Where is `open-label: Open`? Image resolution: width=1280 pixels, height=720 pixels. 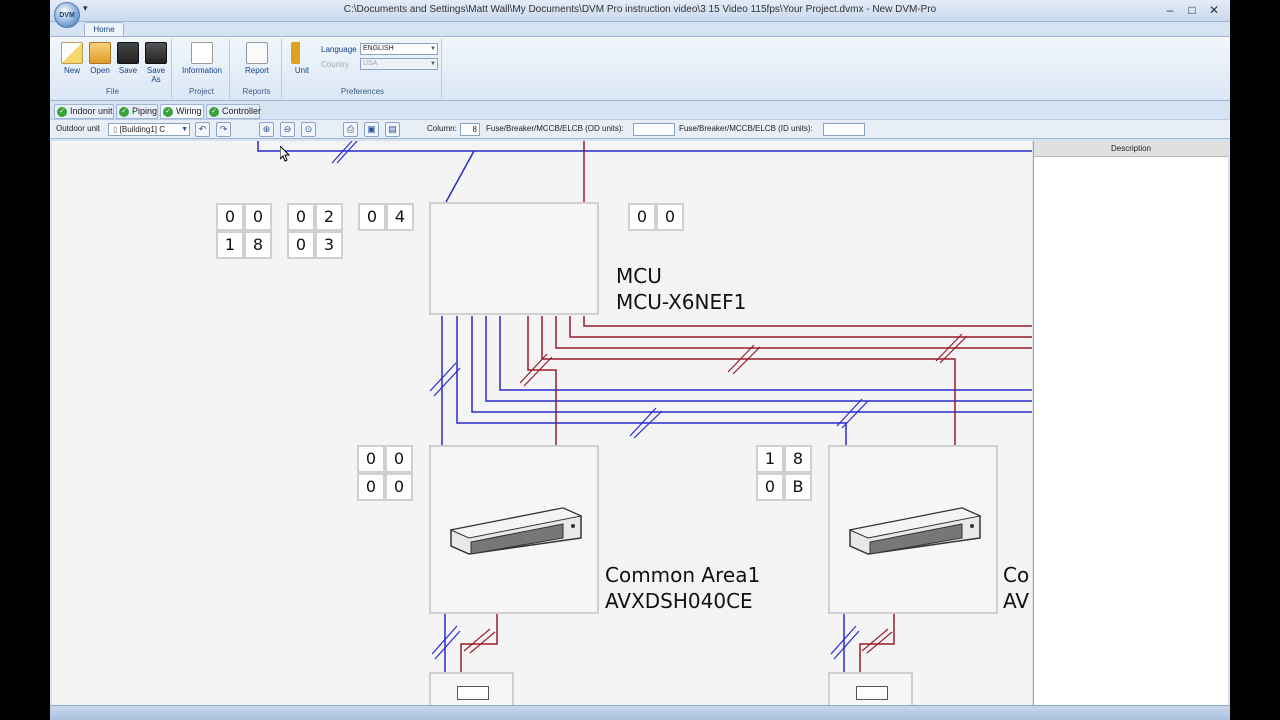
open-label: Open is located at coordinates (100, 70).